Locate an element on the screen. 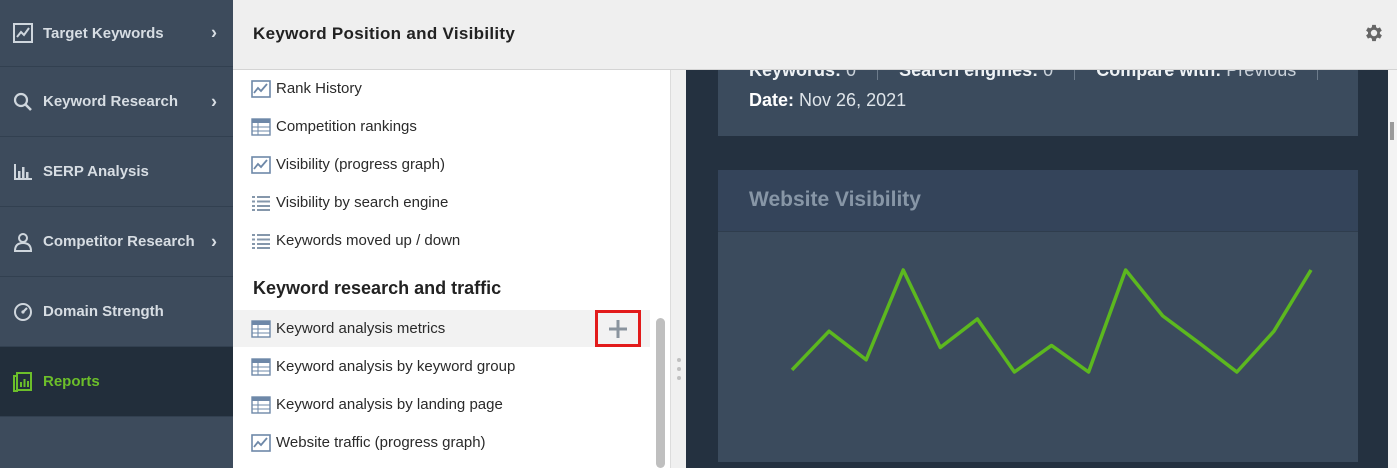  report-list-item: Keyword analysis by keyword group is located at coordinates (441, 366).